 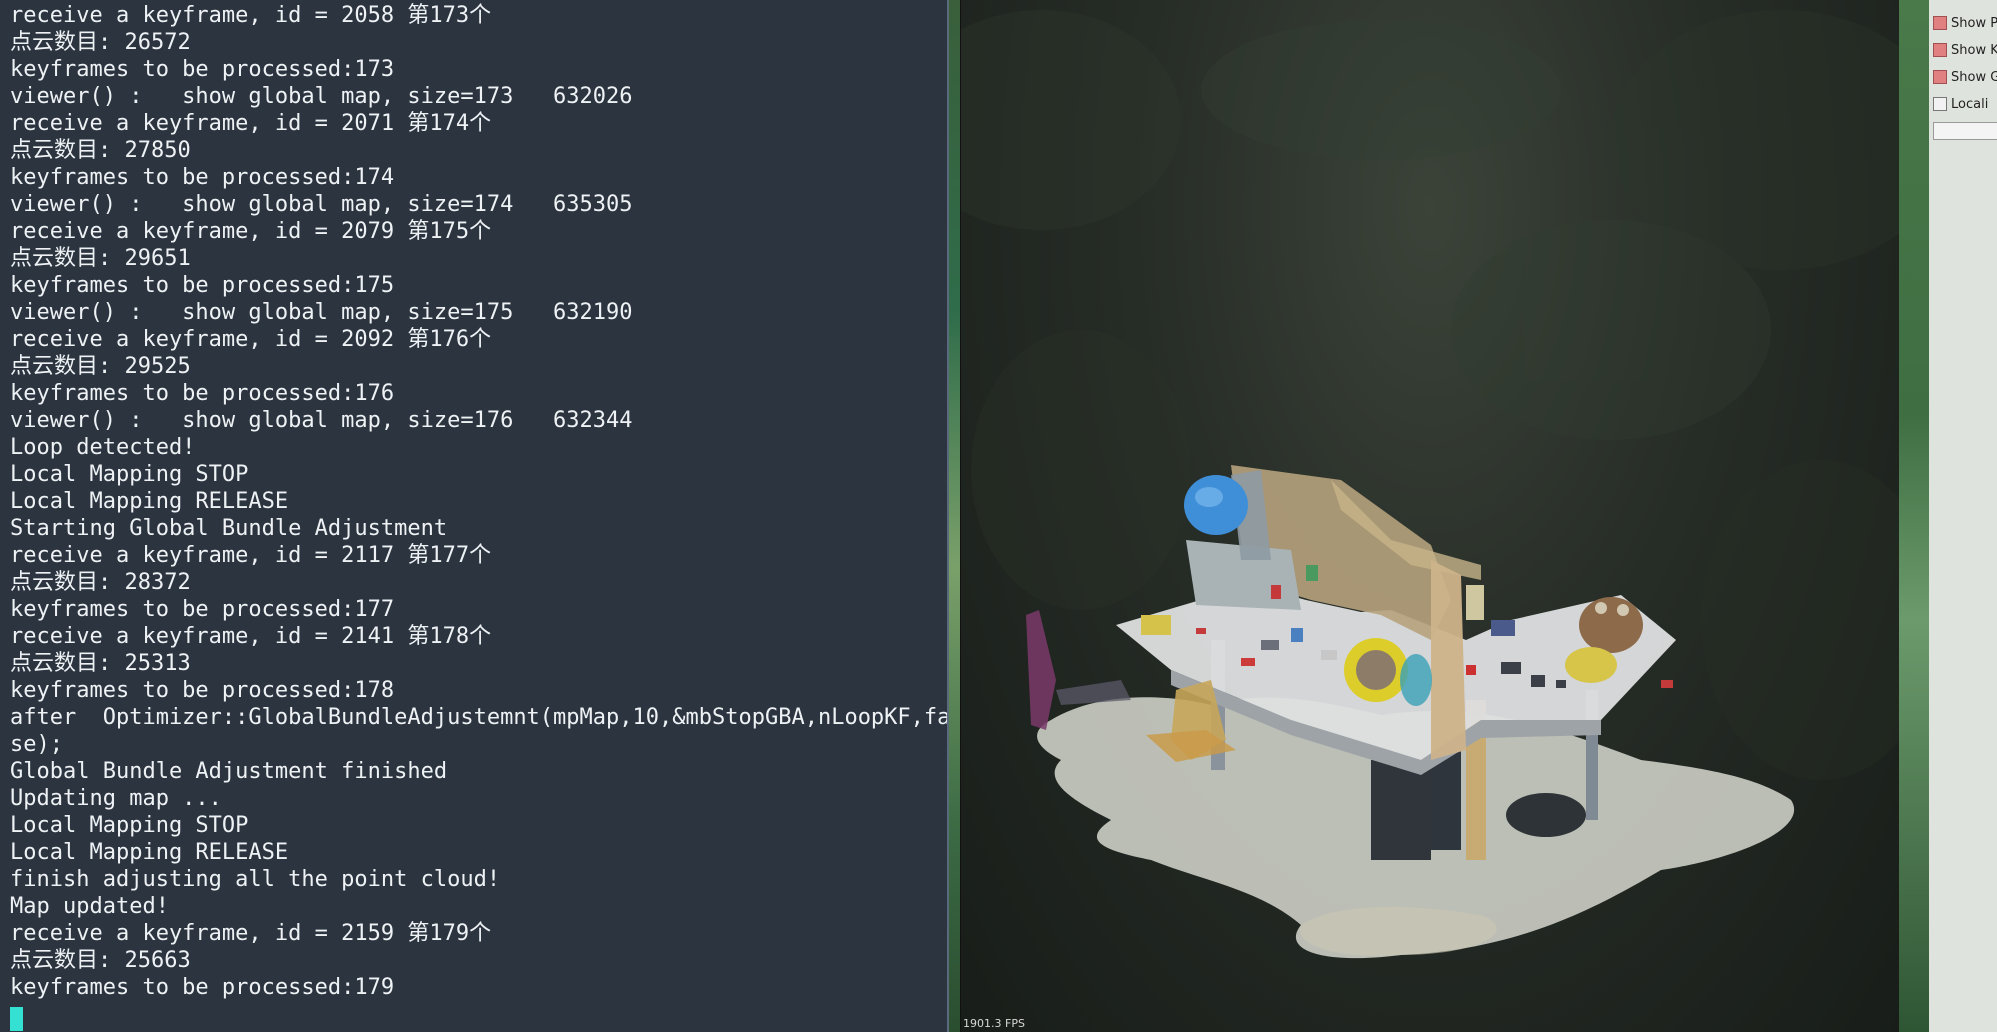 I want to click on fps-counter: 1901.3 FPS, so click(x=994, y=1023).